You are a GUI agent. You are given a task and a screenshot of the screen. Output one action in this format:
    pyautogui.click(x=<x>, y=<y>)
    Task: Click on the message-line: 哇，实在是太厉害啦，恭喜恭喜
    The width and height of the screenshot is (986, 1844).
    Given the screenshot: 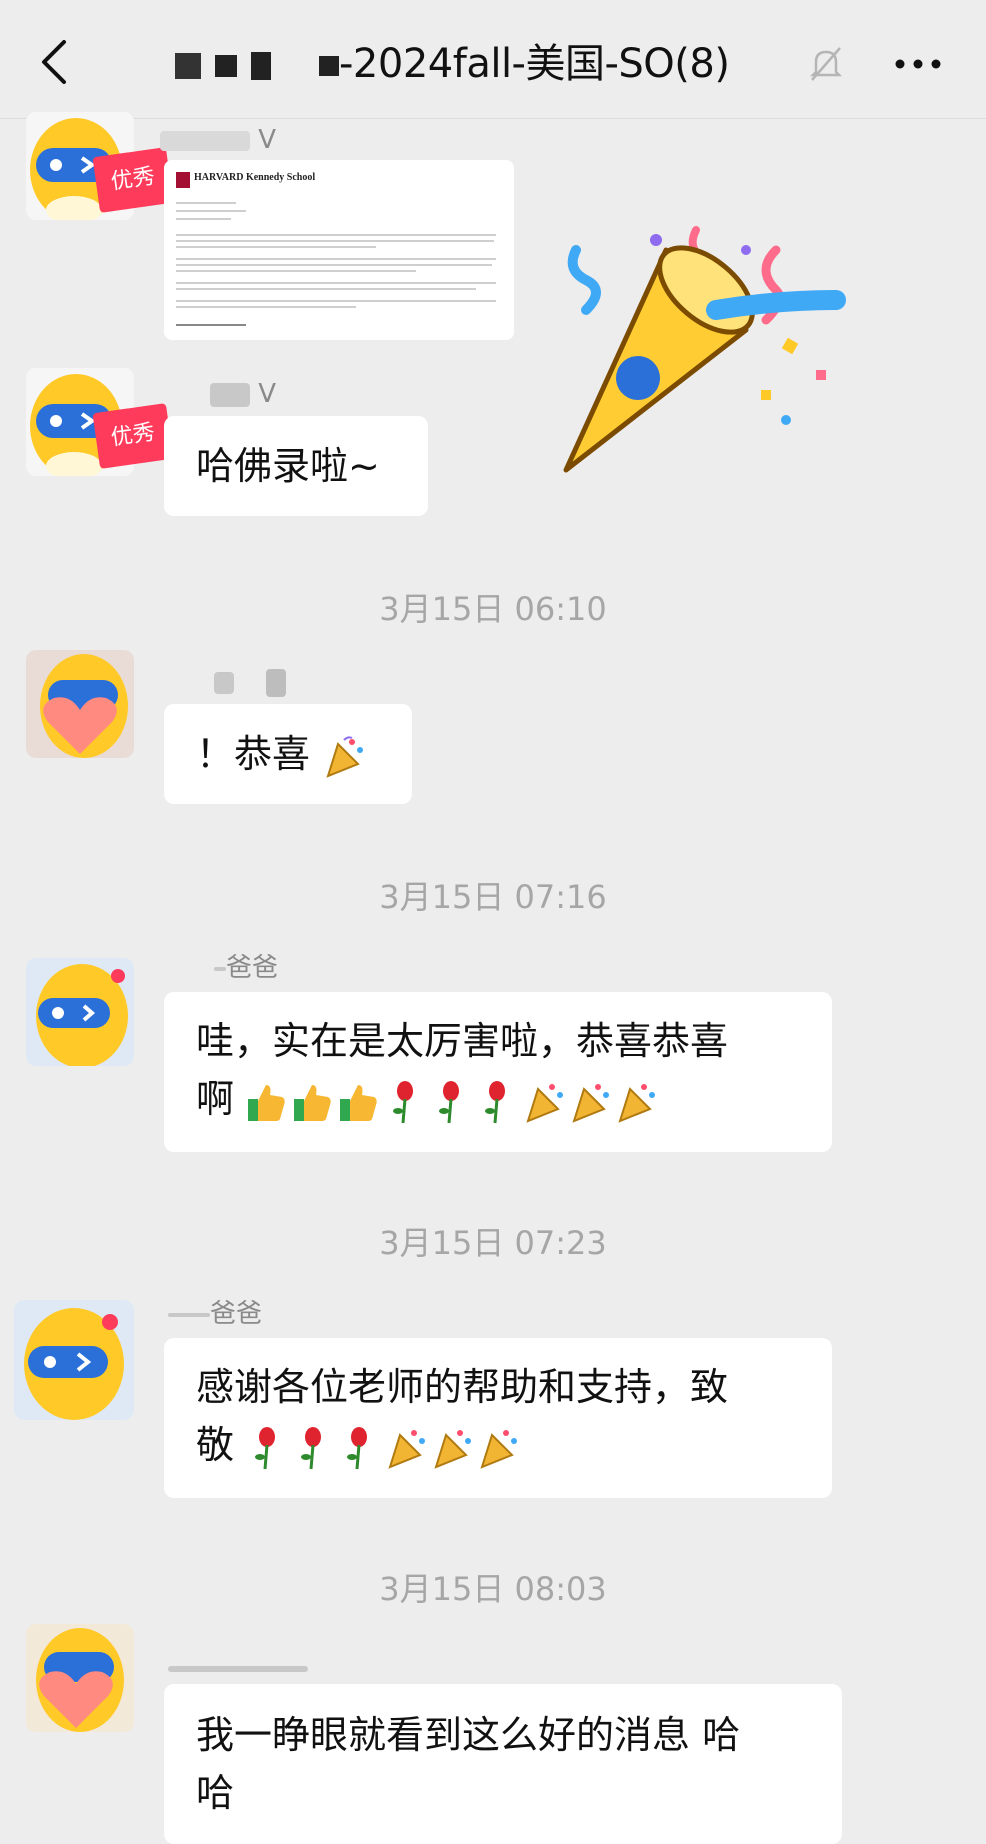 What is the action you would take?
    pyautogui.click(x=462, y=1041)
    